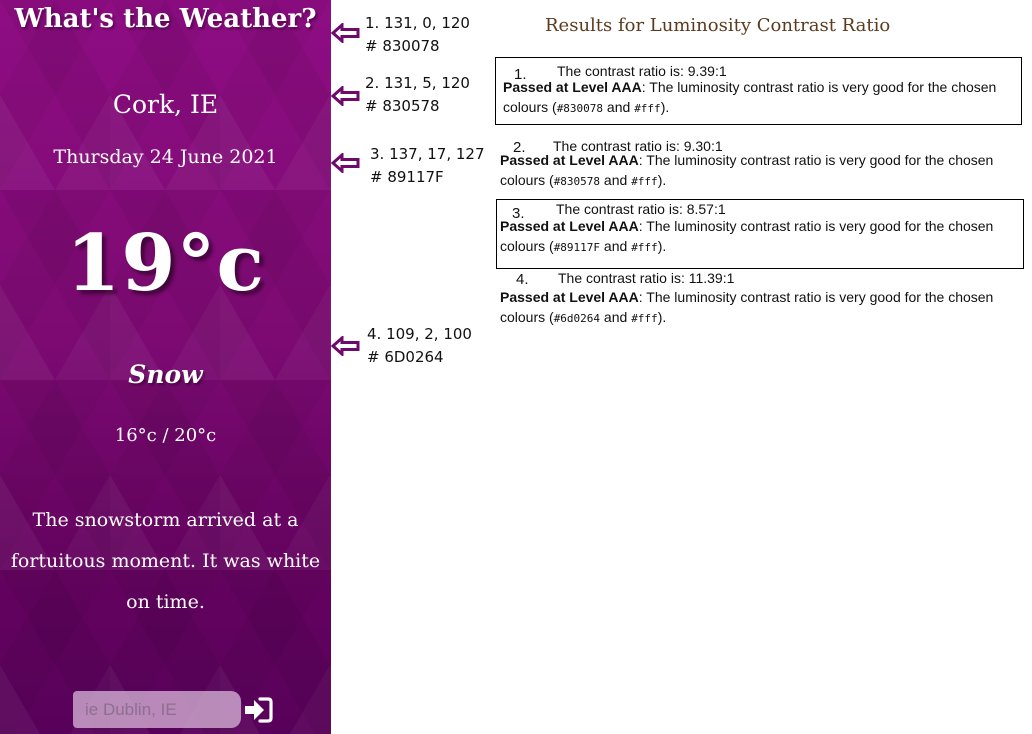  What do you see at coordinates (646, 278) in the screenshot?
I see `contrast-ratio: The contrast ratio is: 11.39:1` at bounding box center [646, 278].